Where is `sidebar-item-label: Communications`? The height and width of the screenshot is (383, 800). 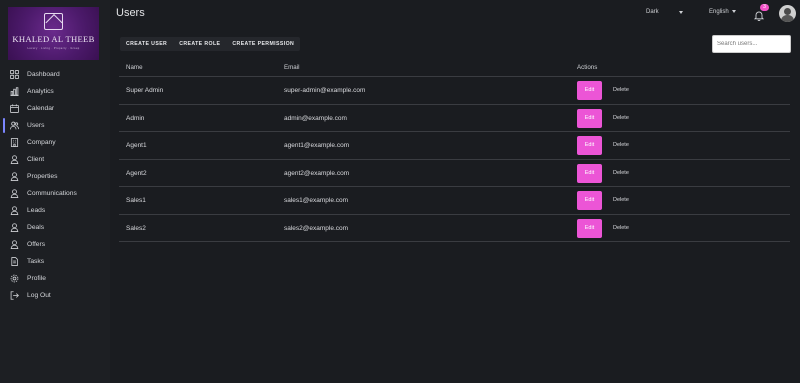 sidebar-item-label: Communications is located at coordinates (52, 193).